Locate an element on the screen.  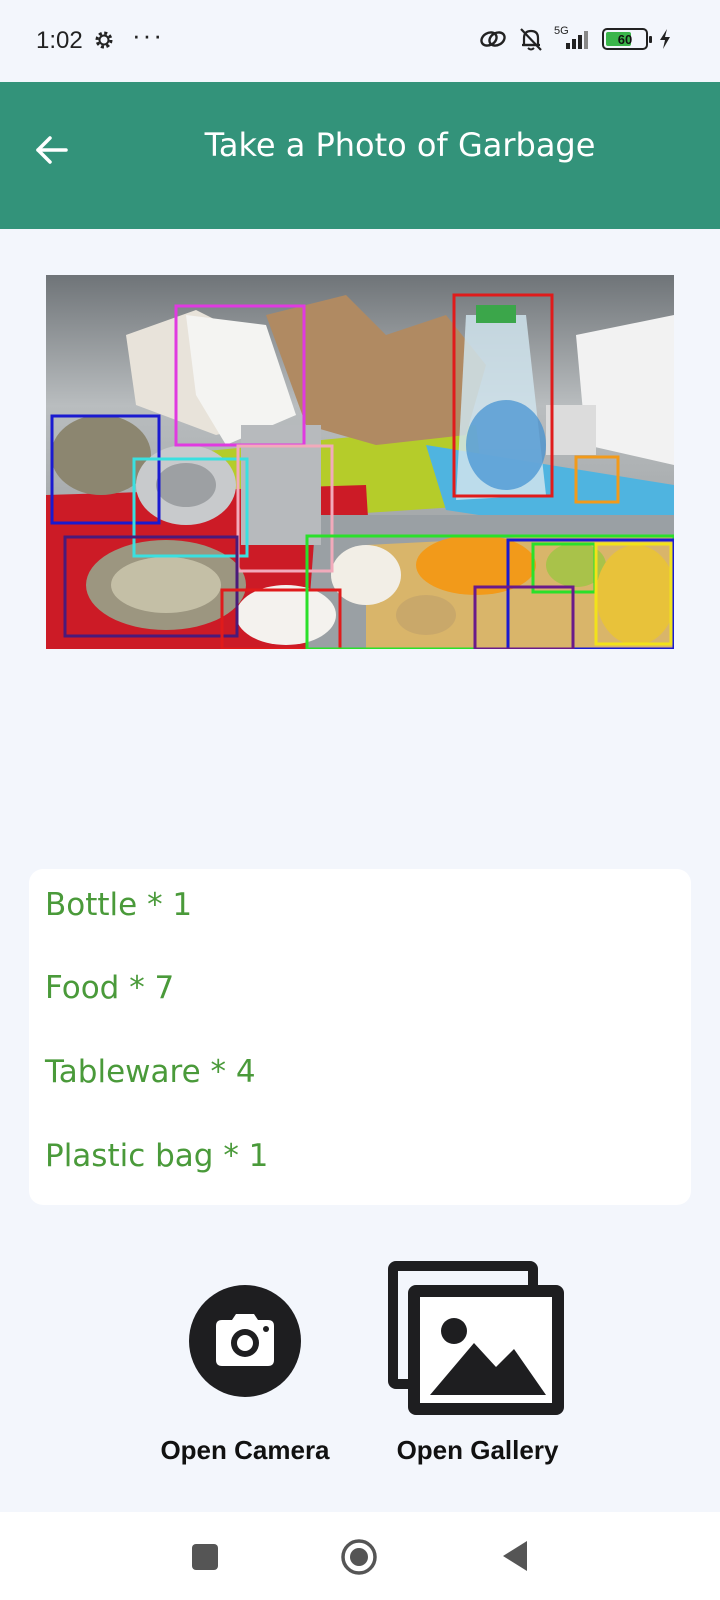
app-bar: Take a Photo of Garbage is located at coordinates (360, 155).